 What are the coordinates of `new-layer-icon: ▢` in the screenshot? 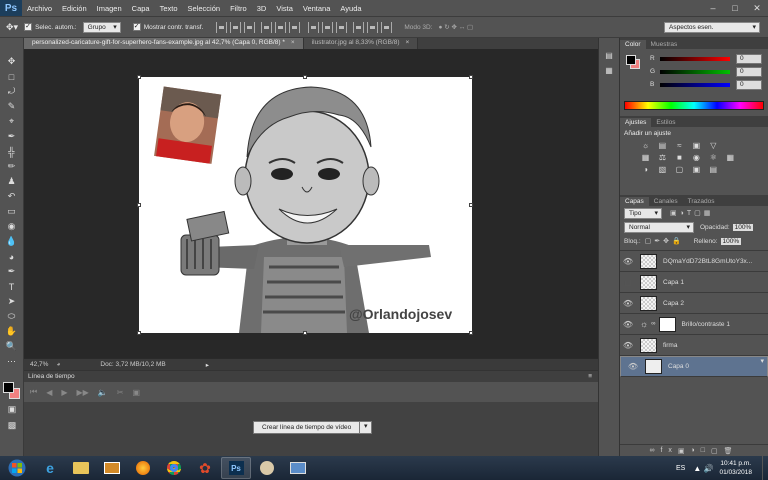 It's located at (717, 451).